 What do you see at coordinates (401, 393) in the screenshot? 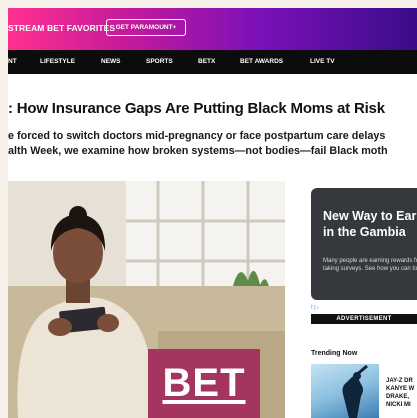
I see `trending-item-text: JAY-Z DR KANYE W DRAKE, NICKI MI` at bounding box center [401, 393].